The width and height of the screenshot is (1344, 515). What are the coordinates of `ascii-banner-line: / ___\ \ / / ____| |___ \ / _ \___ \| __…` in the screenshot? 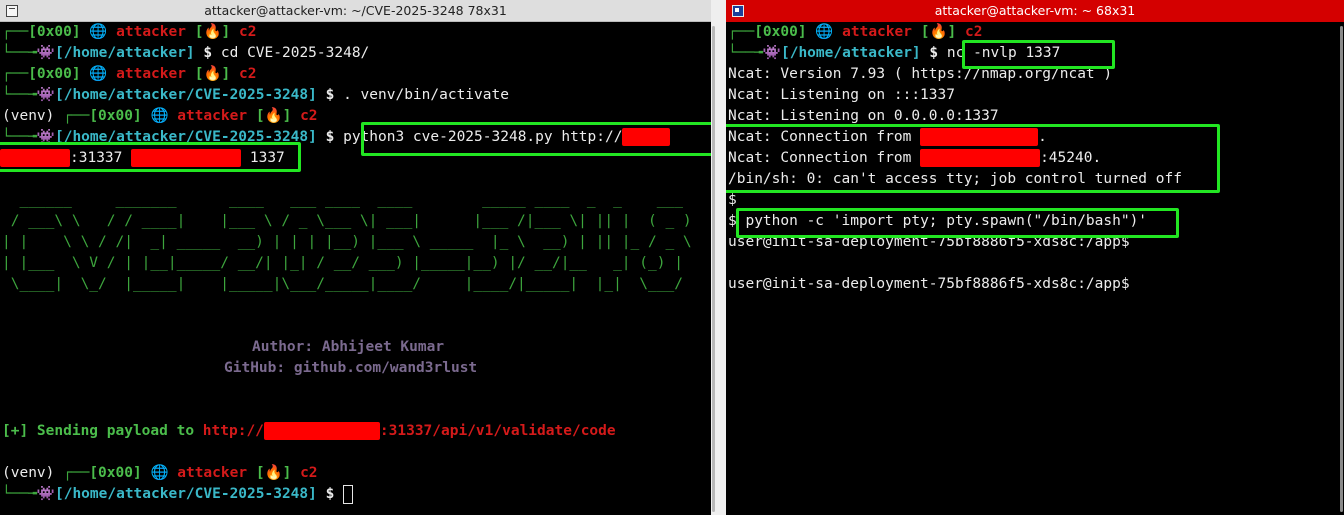 It's located at (351, 221).